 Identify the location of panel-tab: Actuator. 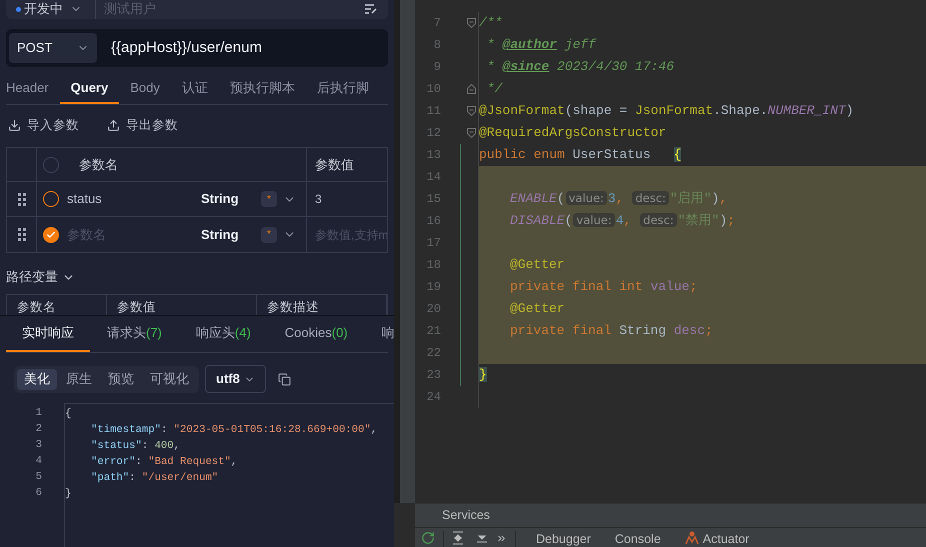
(717, 539).